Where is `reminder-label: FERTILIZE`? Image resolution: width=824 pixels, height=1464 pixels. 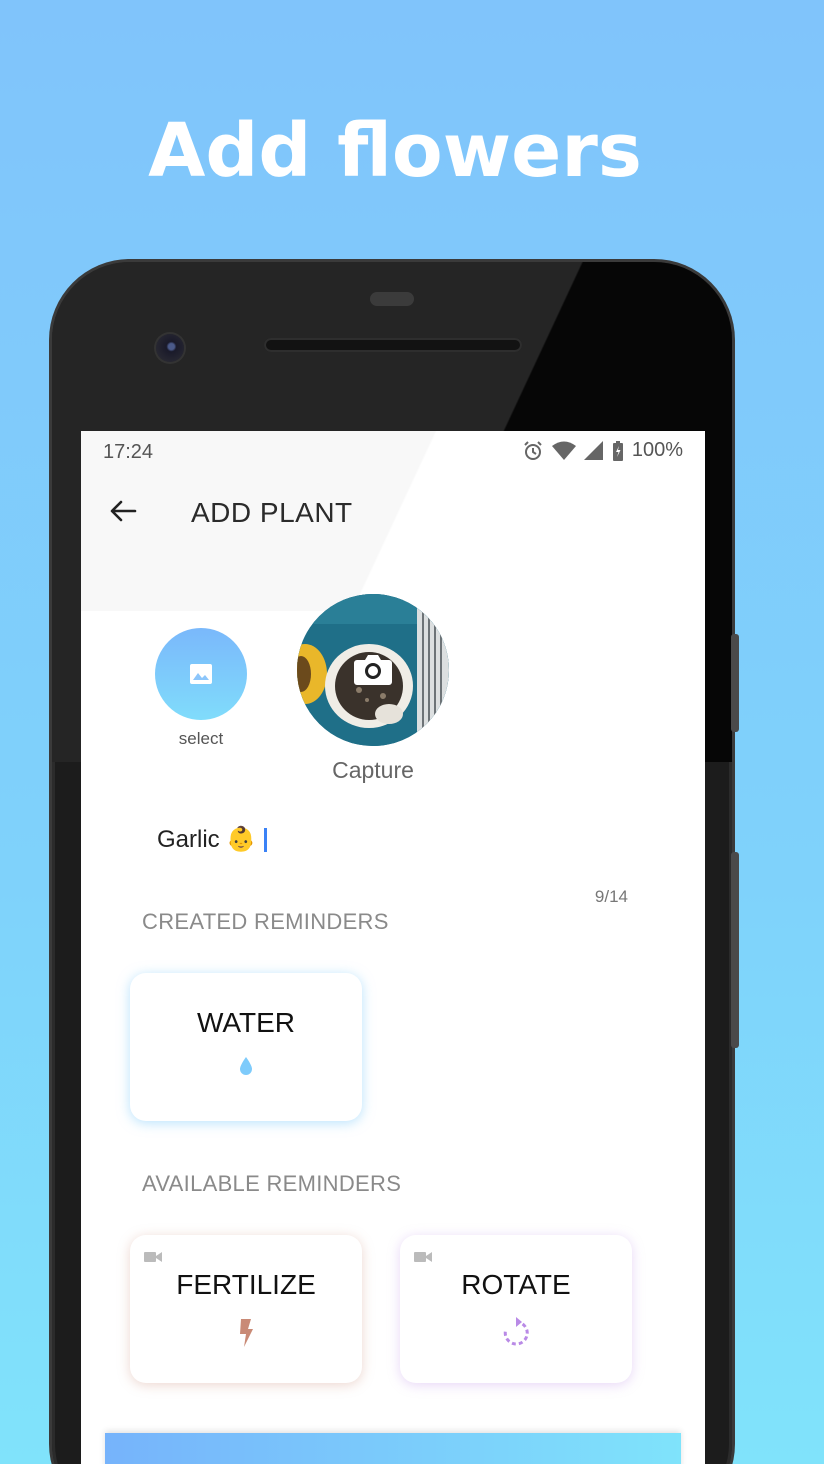
reminder-label: FERTILIZE is located at coordinates (246, 1284).